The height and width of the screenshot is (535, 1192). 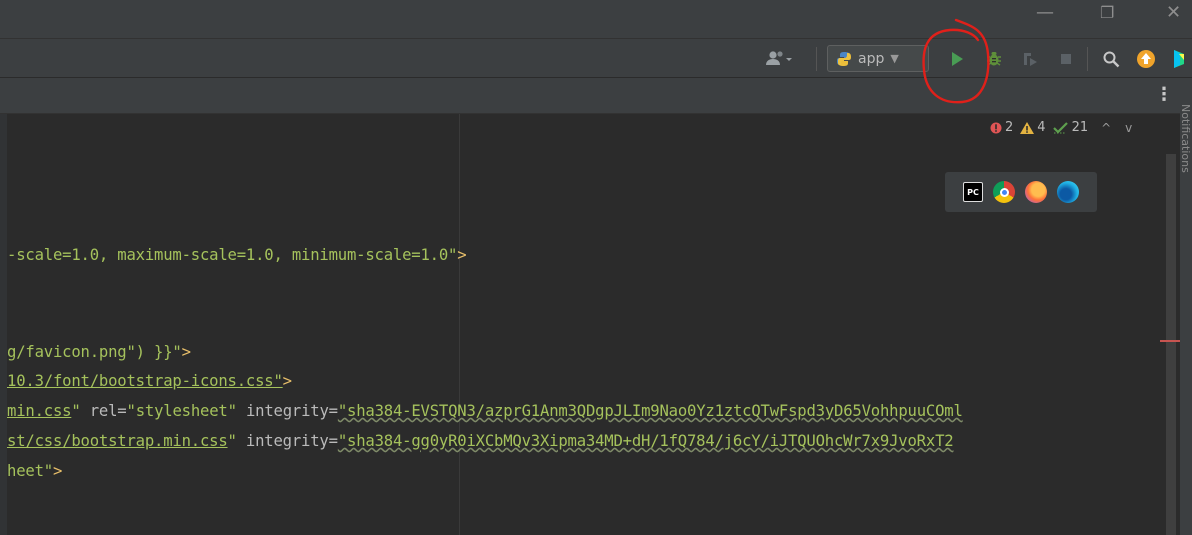 What do you see at coordinates (1080, 127) in the screenshot?
I see `weak-warning-count: 21` at bounding box center [1080, 127].